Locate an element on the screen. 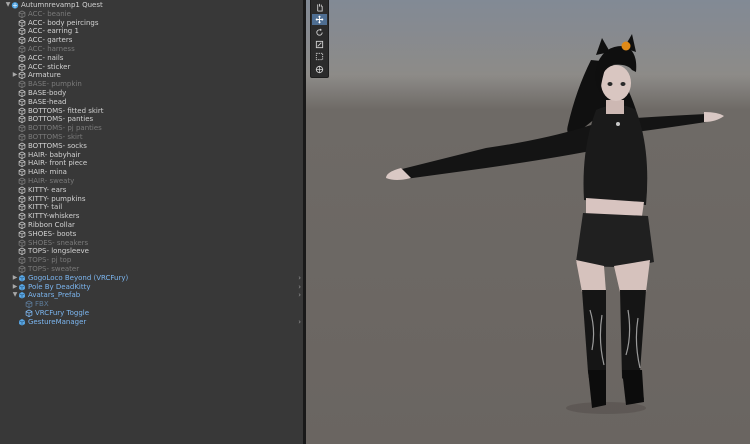 This screenshot has height=444, width=750. hierarchy-item: KITTY- ears is located at coordinates (151, 190).